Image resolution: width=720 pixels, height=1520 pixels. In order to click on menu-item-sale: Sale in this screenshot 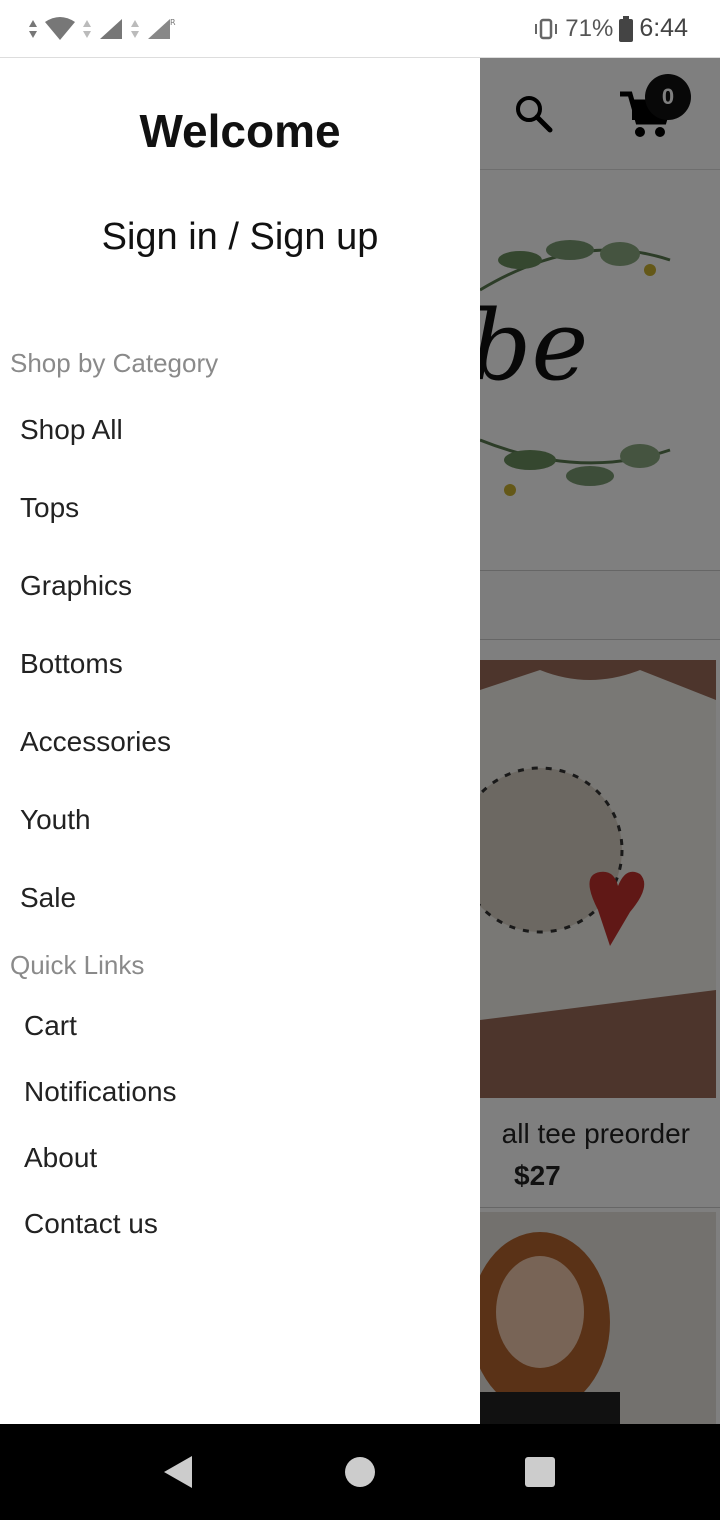, I will do `click(48, 898)`.